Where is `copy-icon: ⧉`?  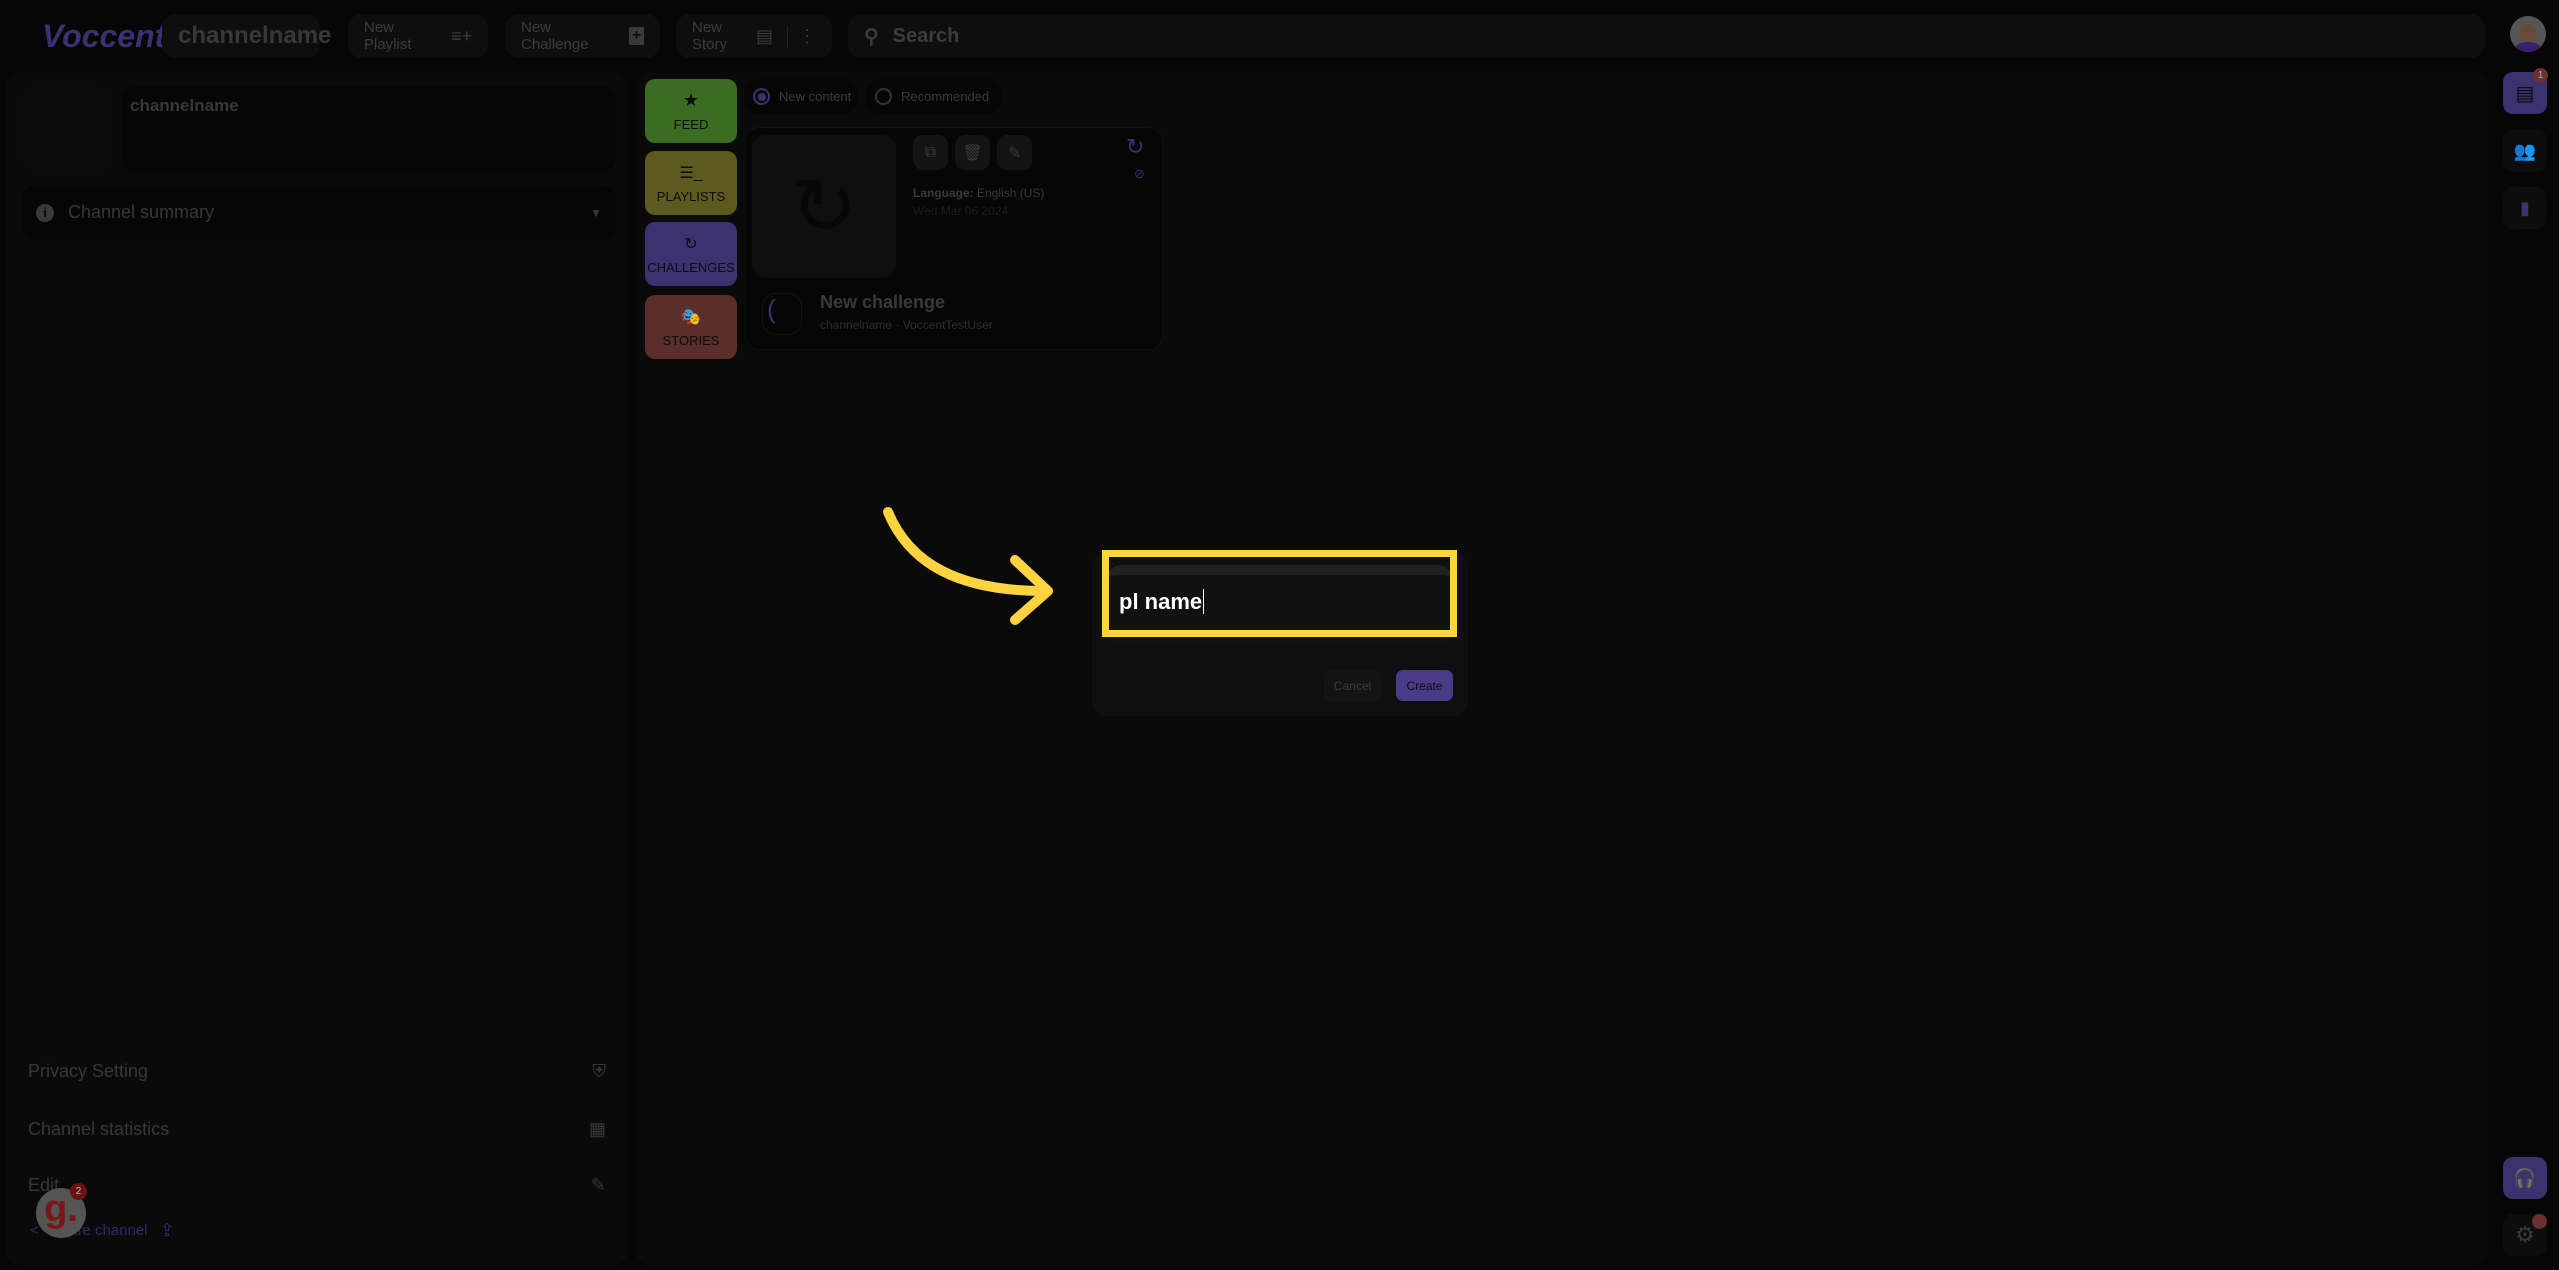 copy-icon: ⧉ is located at coordinates (930, 152).